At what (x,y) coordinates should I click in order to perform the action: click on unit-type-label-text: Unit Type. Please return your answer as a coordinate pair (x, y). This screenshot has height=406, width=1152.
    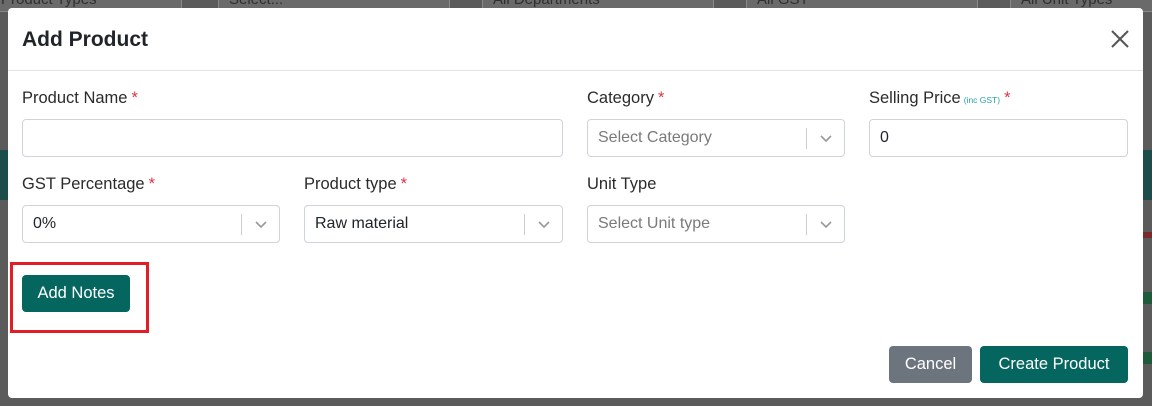
    Looking at the image, I should click on (622, 184).